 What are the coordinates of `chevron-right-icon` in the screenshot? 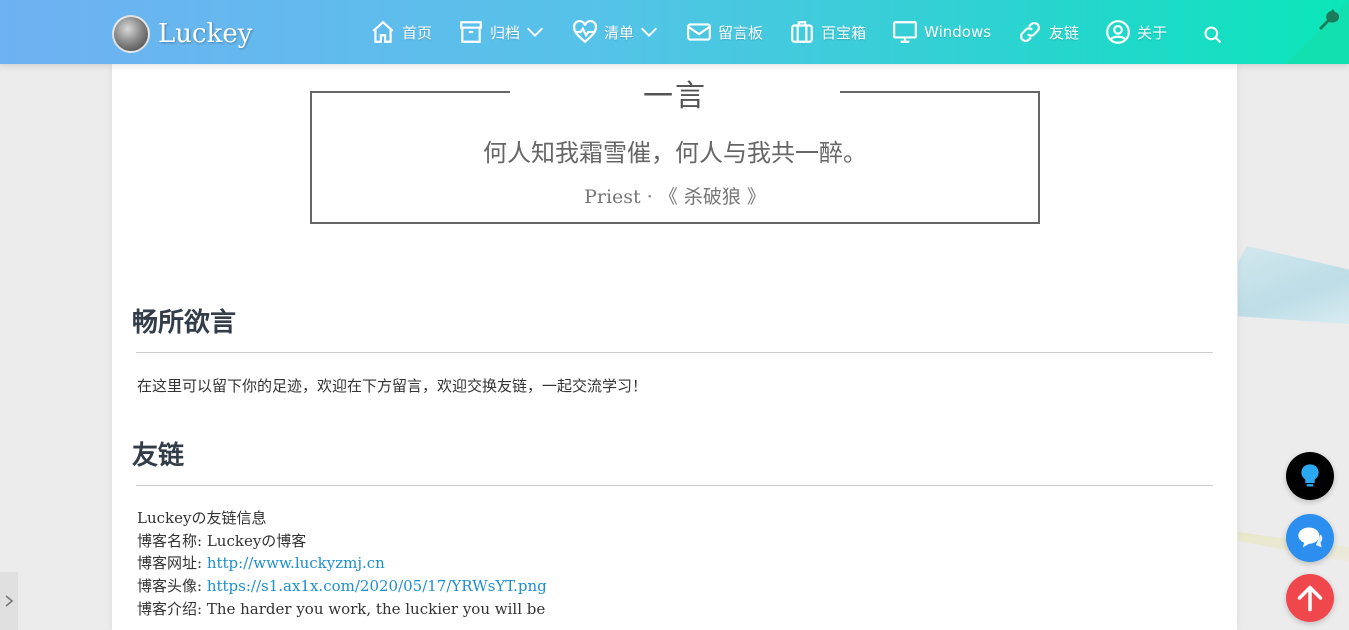 It's located at (9, 601).